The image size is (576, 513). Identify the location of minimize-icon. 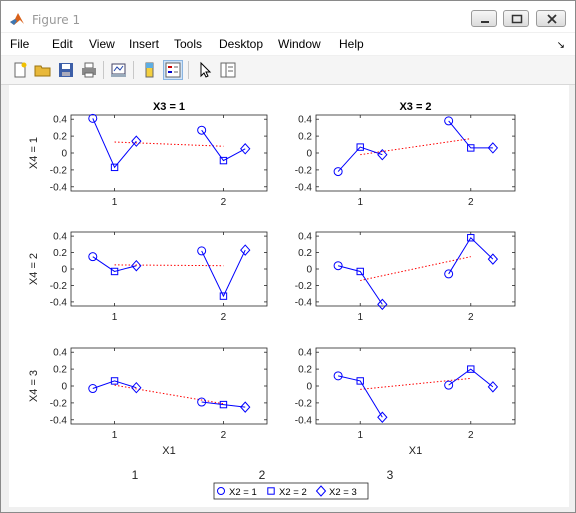
(485, 22).